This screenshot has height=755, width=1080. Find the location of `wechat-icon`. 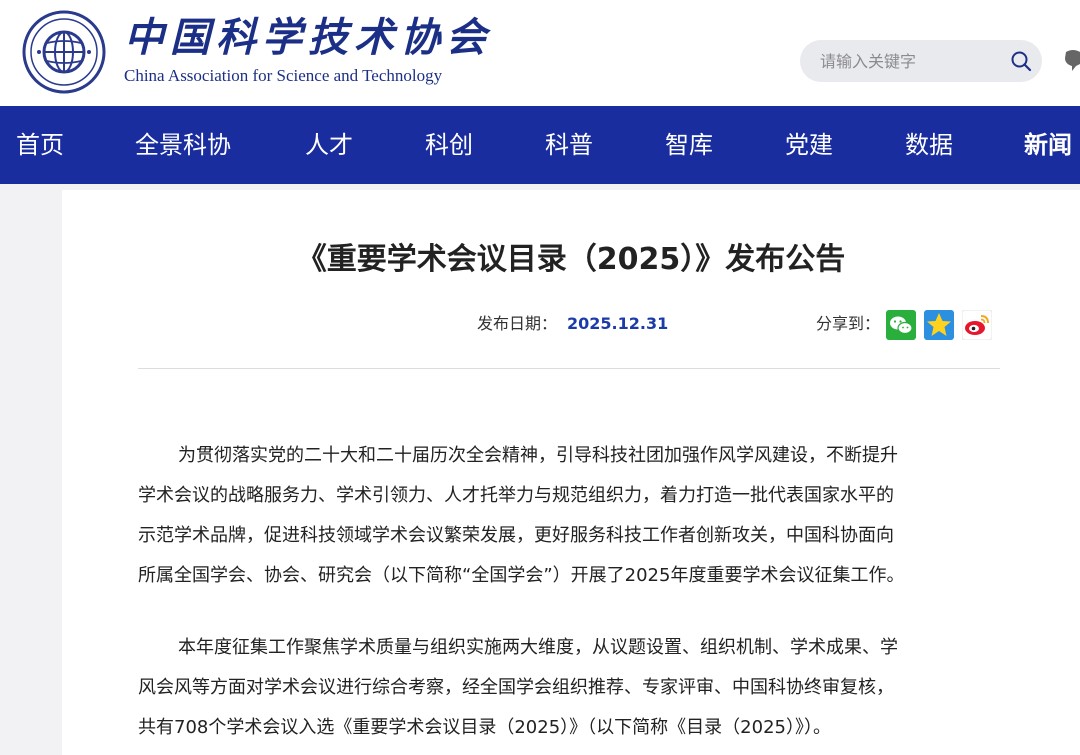

wechat-icon is located at coordinates (901, 325).